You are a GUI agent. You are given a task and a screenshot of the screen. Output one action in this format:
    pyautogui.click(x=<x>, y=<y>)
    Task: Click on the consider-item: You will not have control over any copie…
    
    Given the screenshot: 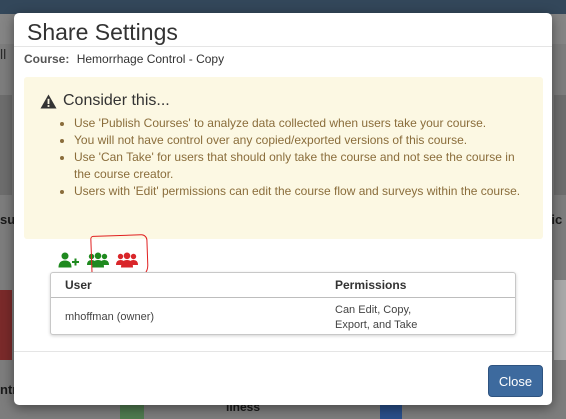 What is the action you would take?
    pyautogui.click(x=304, y=140)
    